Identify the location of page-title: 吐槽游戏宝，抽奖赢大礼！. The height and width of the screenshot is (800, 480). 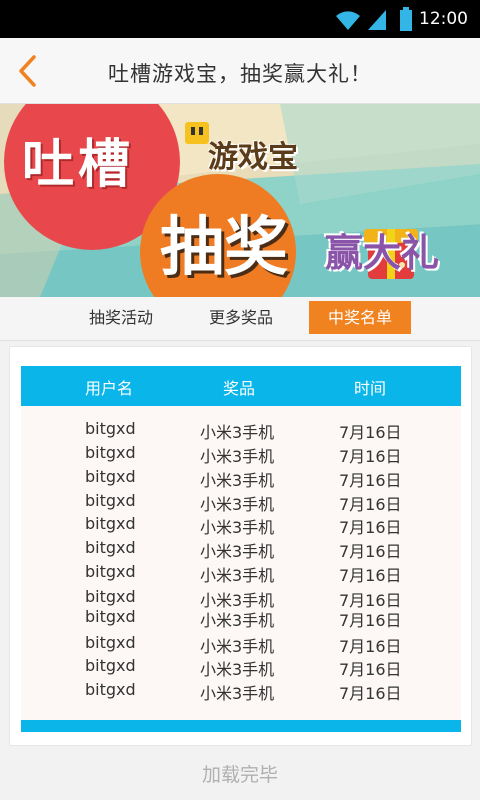
(240, 74).